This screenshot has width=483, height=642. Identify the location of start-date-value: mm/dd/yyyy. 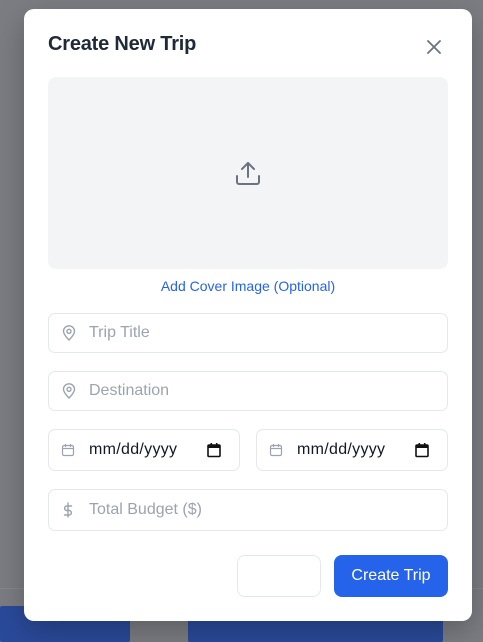
(133, 449).